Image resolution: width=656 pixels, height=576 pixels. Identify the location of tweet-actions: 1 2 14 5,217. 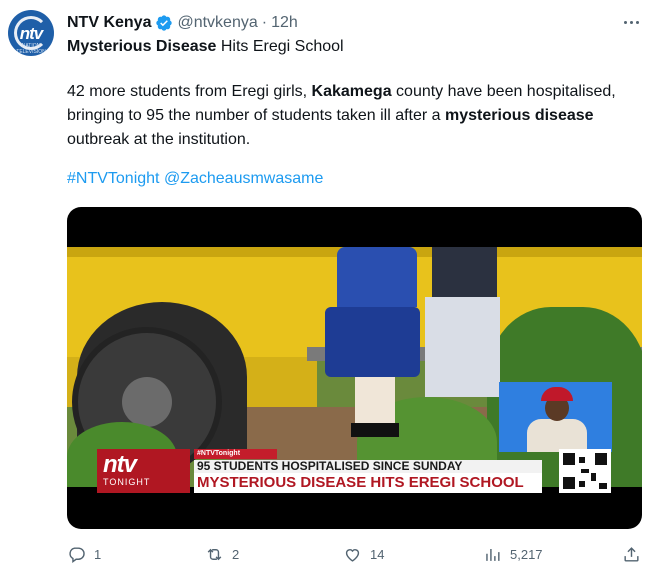
(356, 554).